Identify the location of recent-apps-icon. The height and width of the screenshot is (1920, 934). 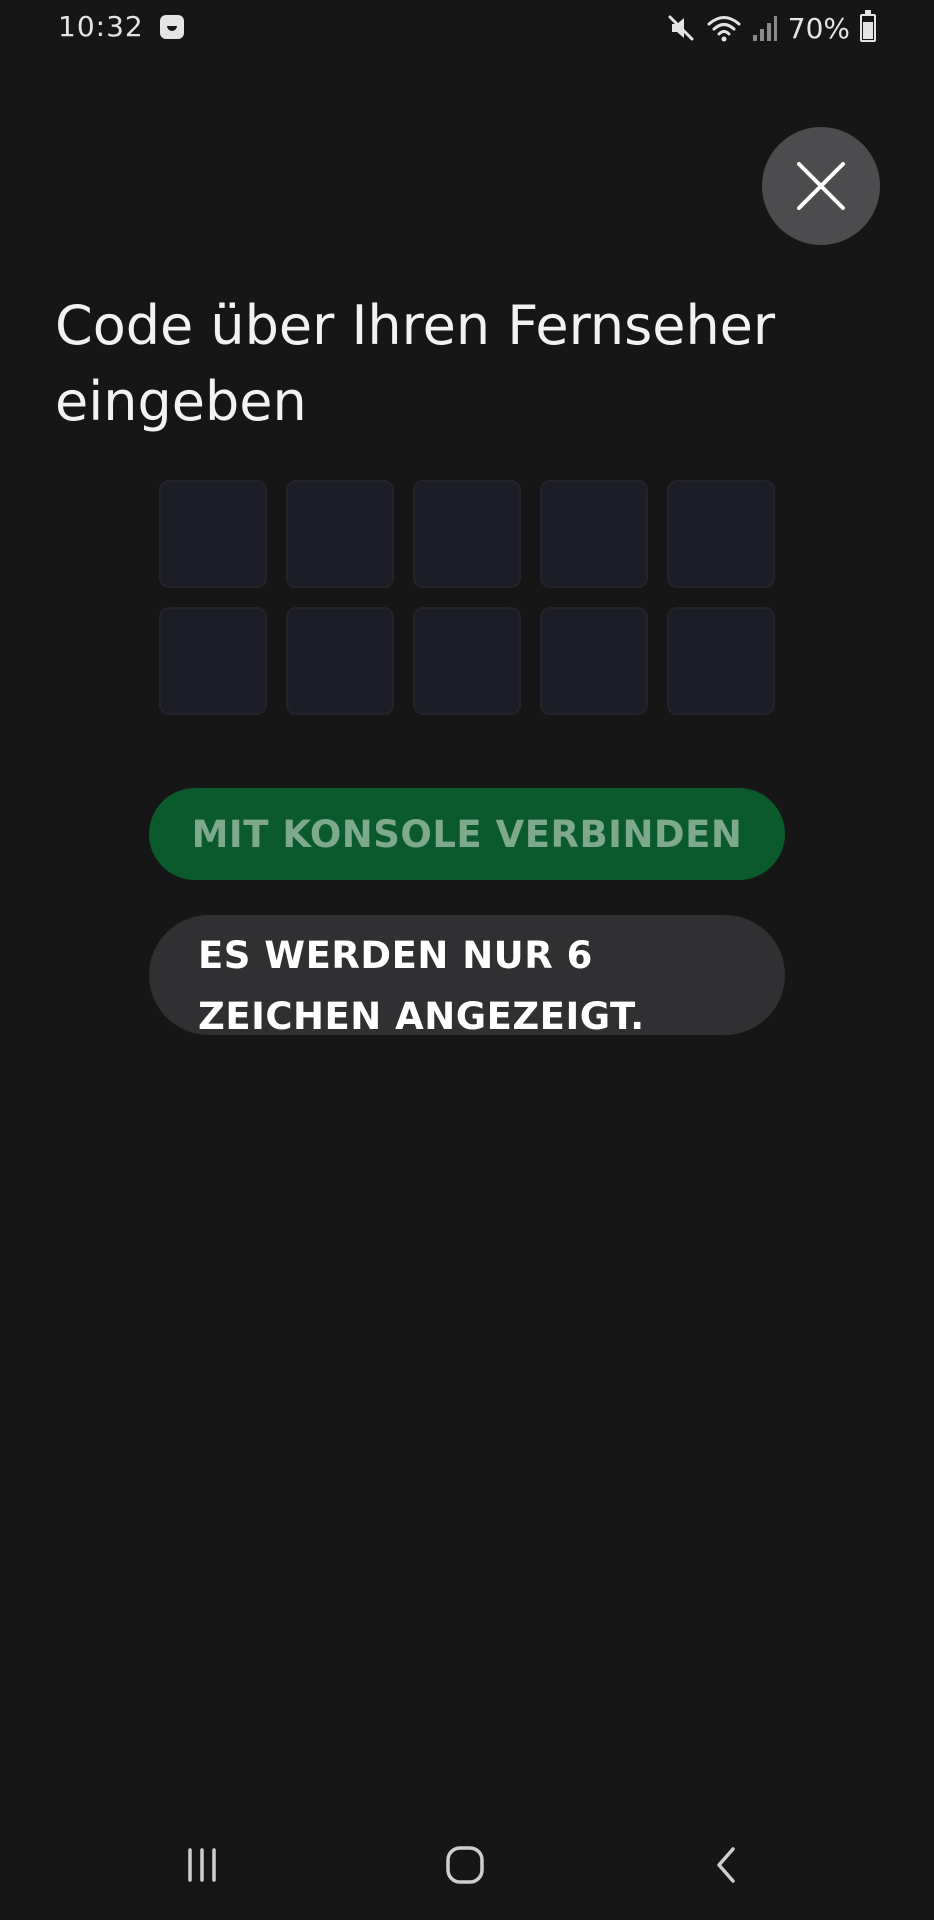
(202, 1865).